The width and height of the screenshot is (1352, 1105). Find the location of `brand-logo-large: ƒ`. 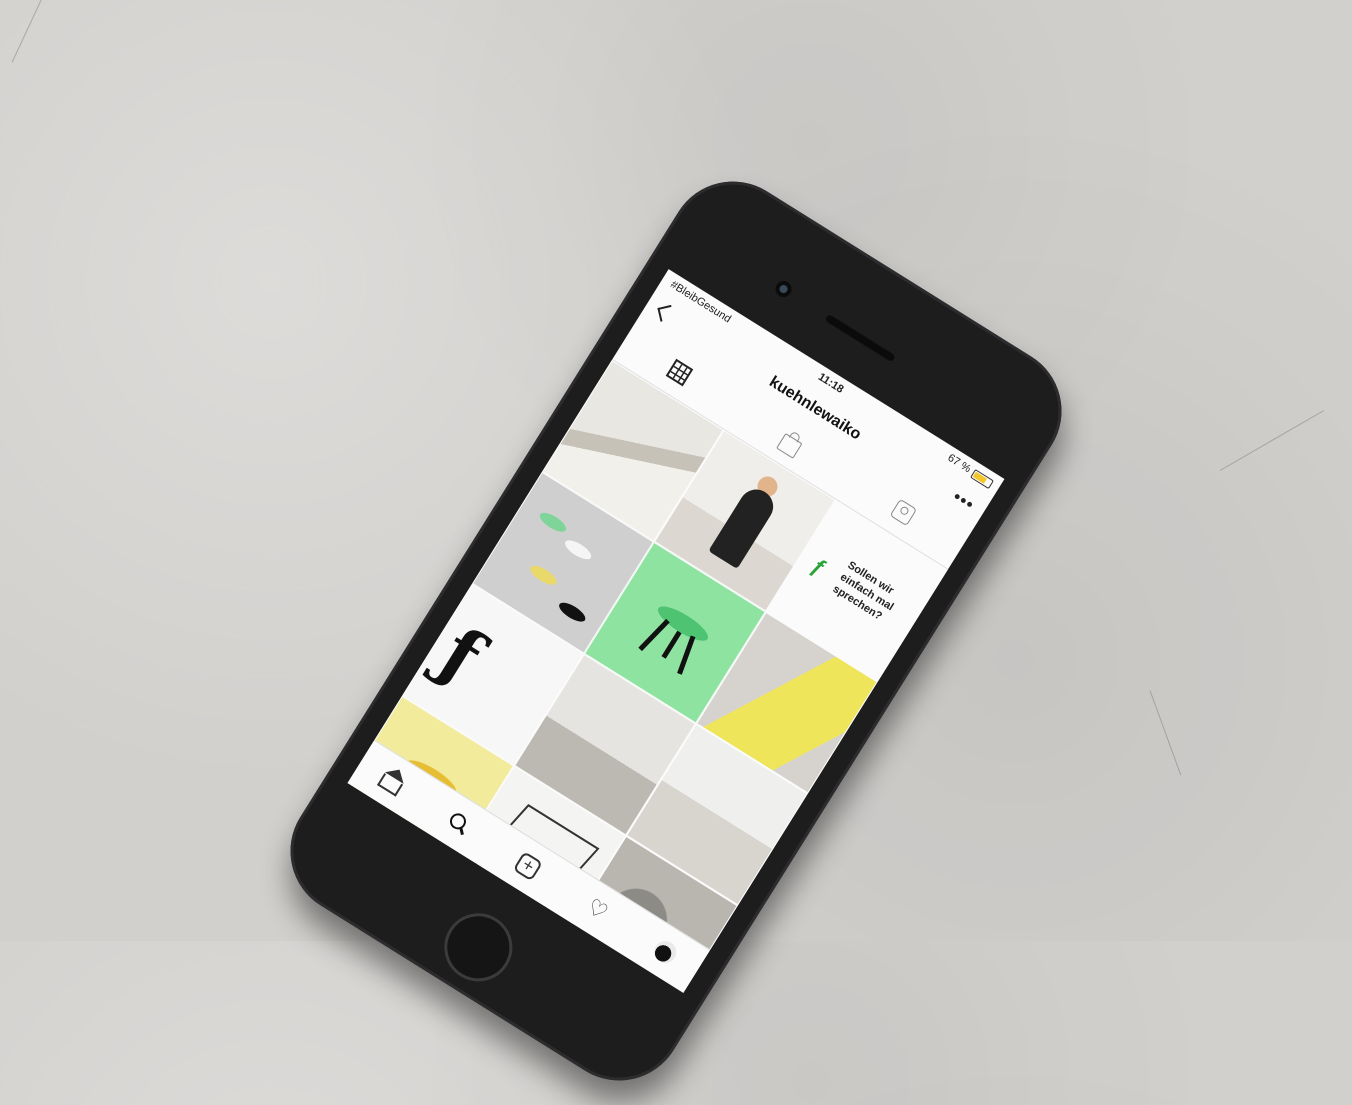

brand-logo-large: ƒ is located at coordinates (461, 654).